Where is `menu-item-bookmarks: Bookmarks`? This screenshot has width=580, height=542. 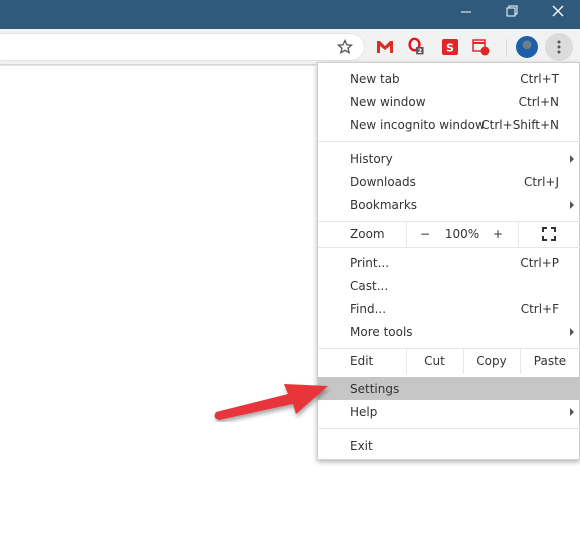
menu-item-bookmarks: Bookmarks is located at coordinates (449, 204).